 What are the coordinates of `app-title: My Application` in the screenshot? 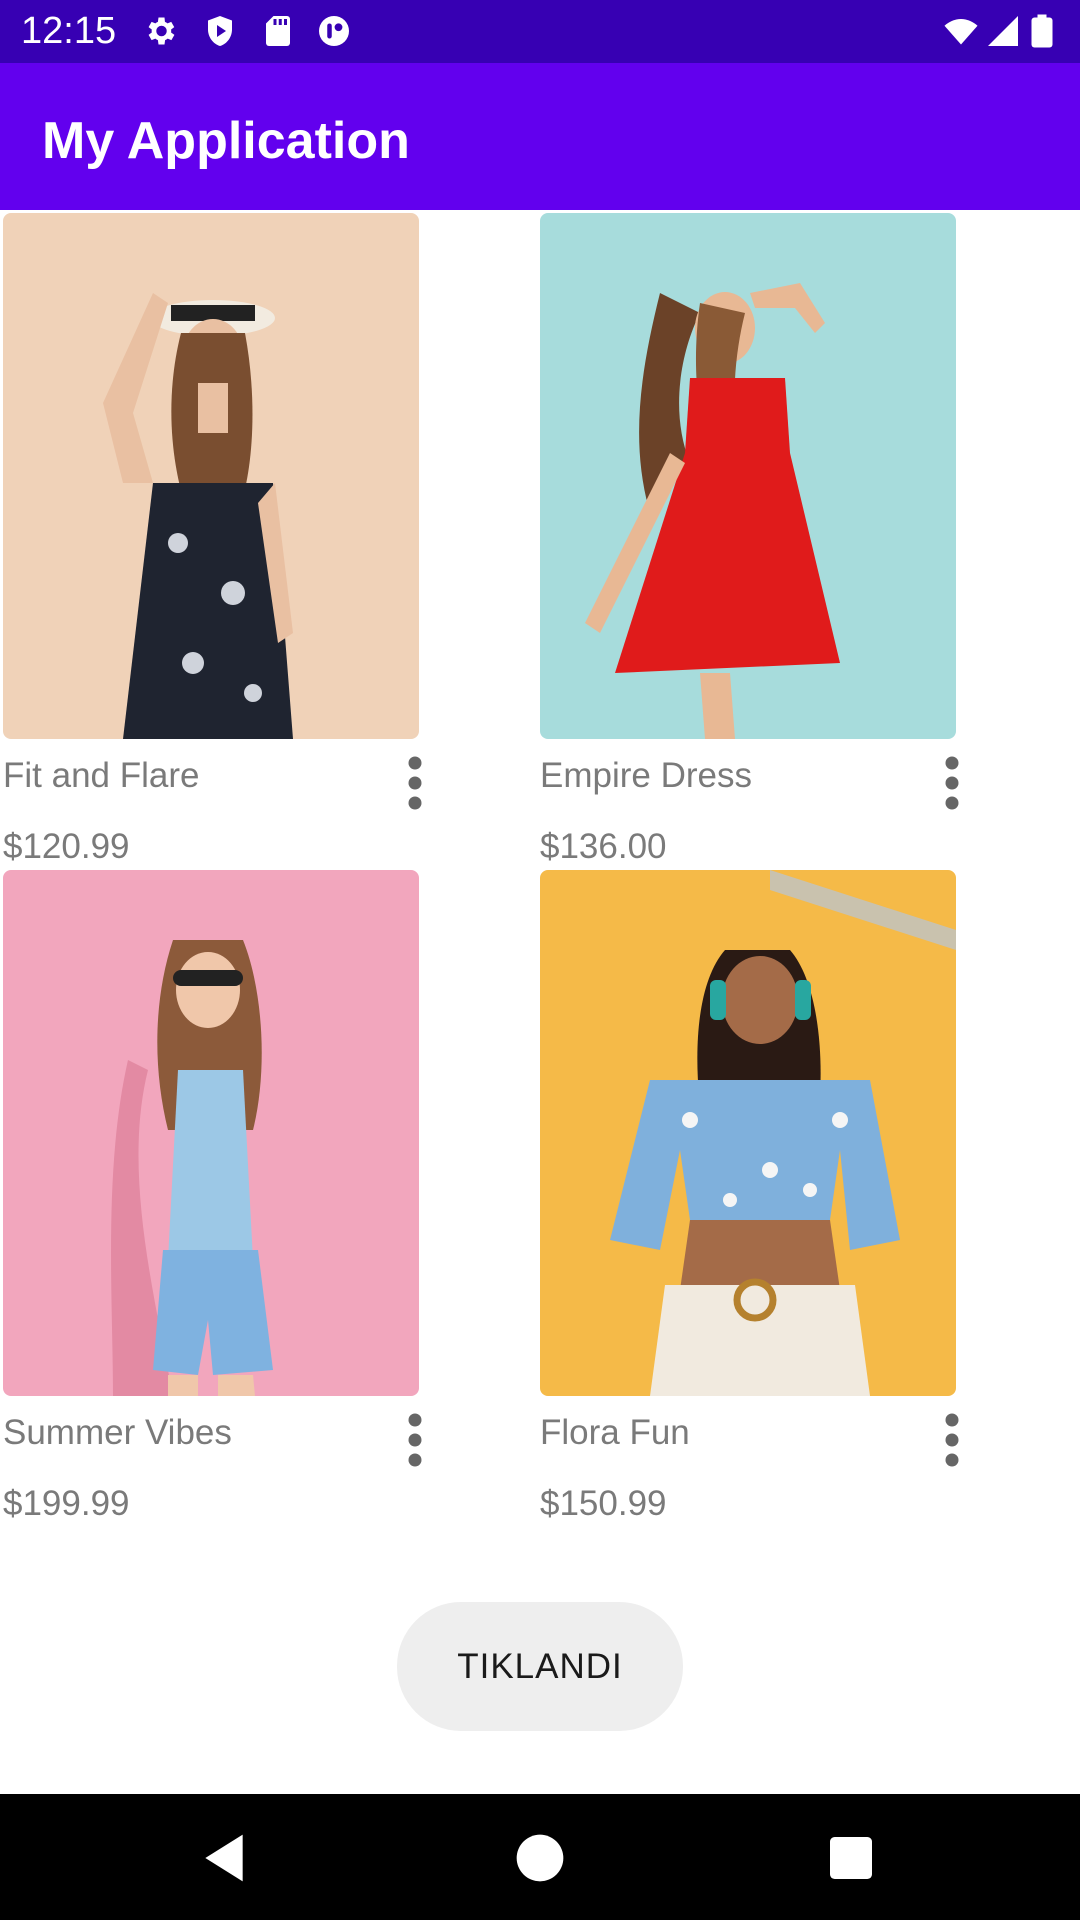 It's located at (226, 141).